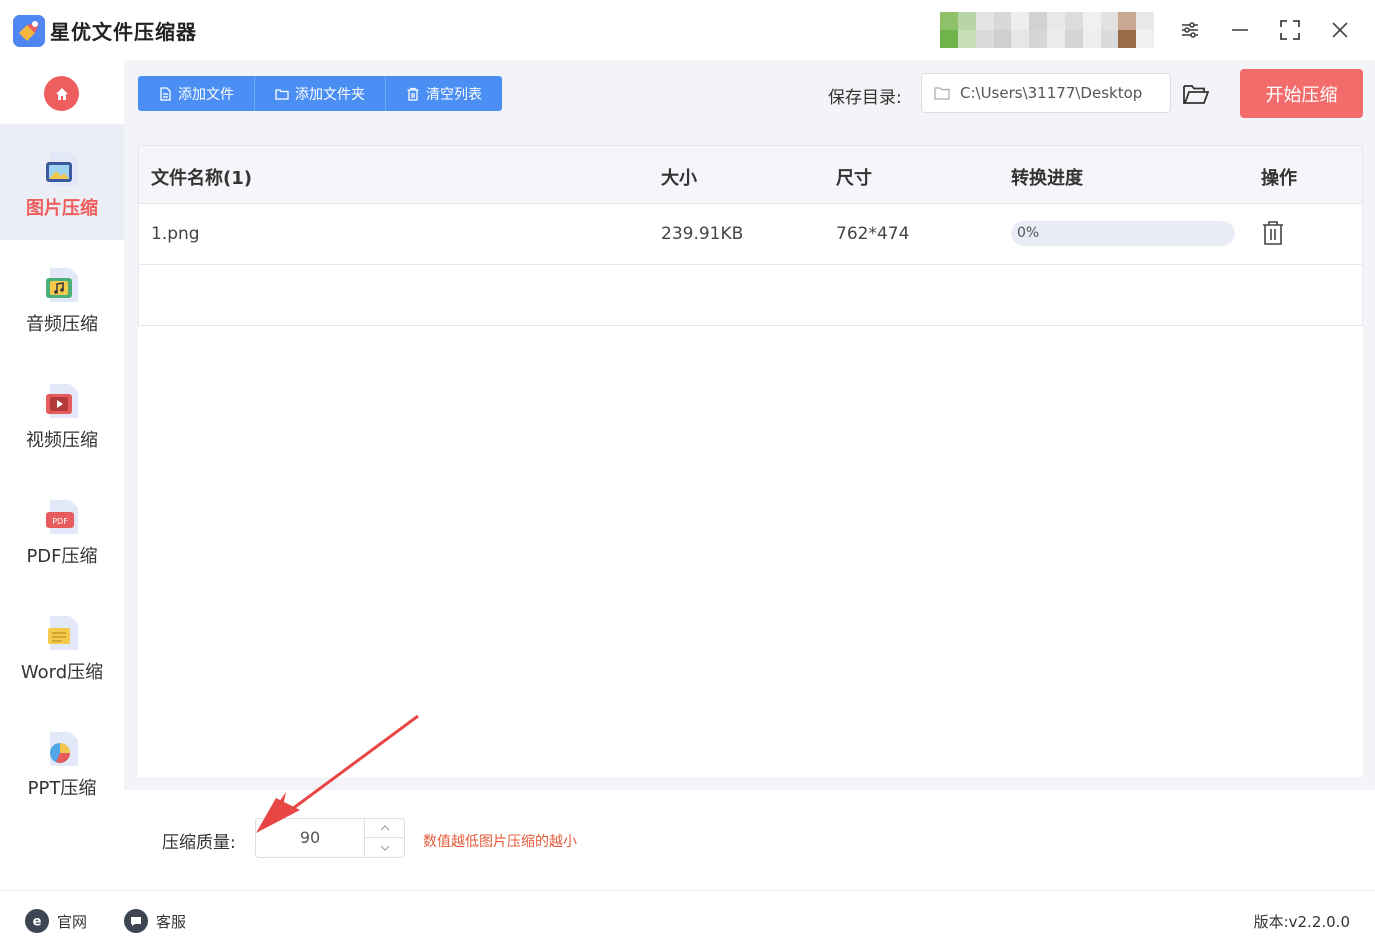 This screenshot has height=950, width=1375. Describe the element at coordinates (1240, 30) in the screenshot. I see `minimize-icon` at that location.